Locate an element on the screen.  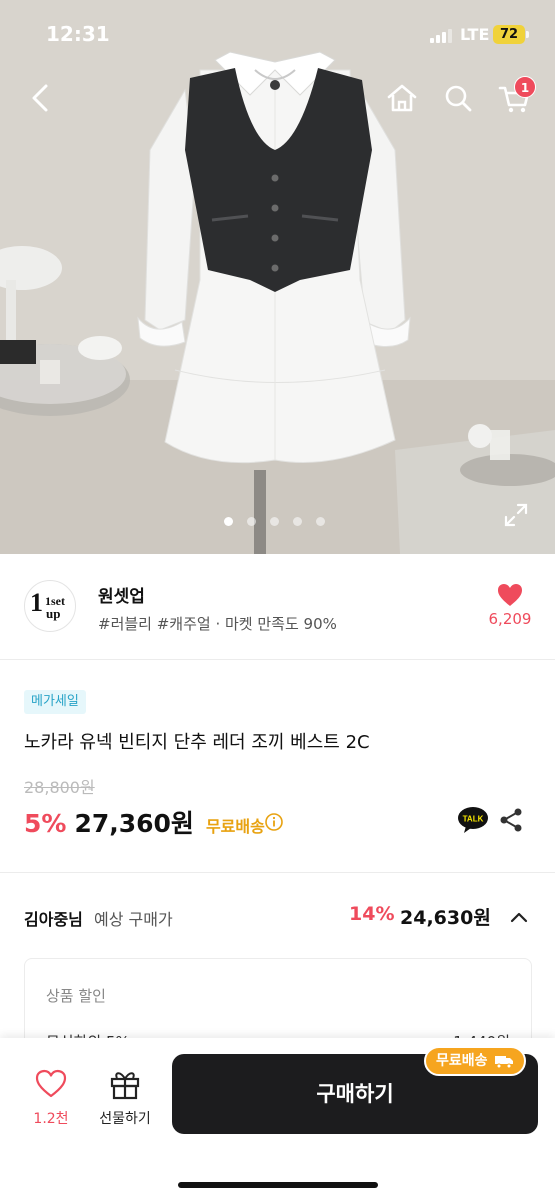
seller-logo: 1 1set up is located at coordinates (50, 606).